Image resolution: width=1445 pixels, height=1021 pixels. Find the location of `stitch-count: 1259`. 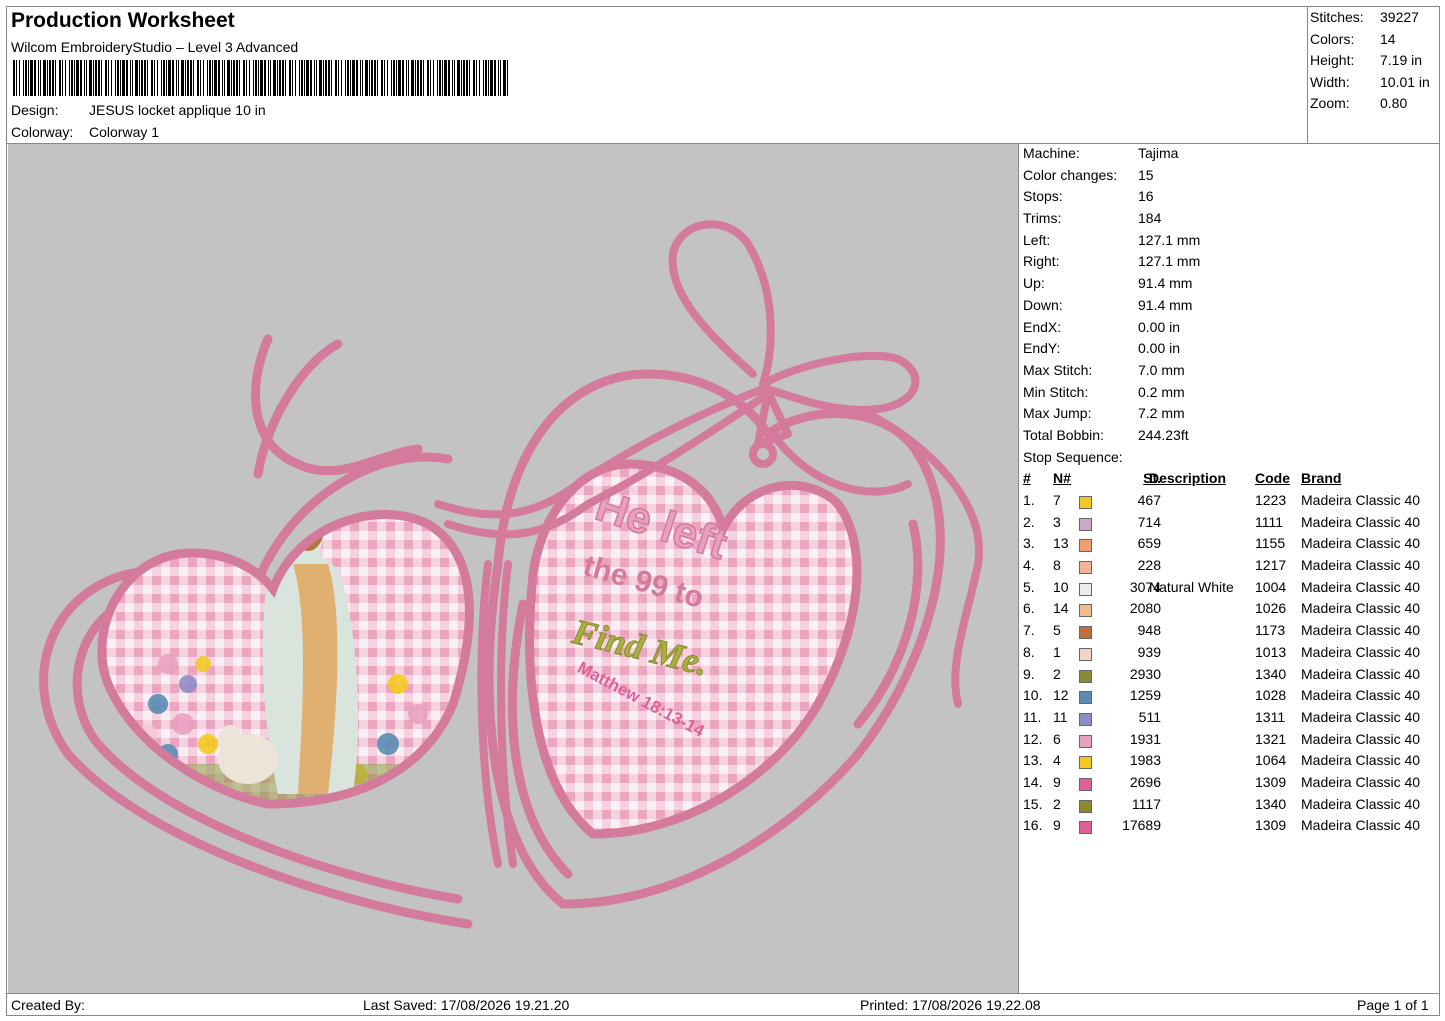

stitch-count: 1259 is located at coordinates (1145, 695).